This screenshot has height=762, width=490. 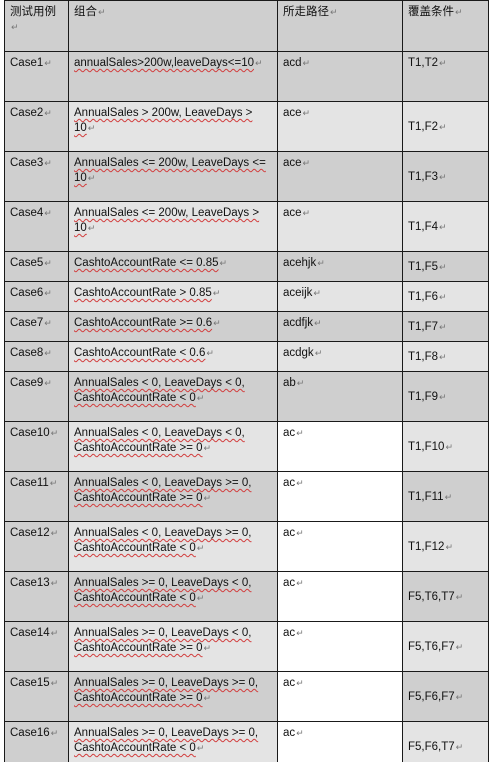 I want to click on case-cell: Case13↵, so click(x=36, y=596).